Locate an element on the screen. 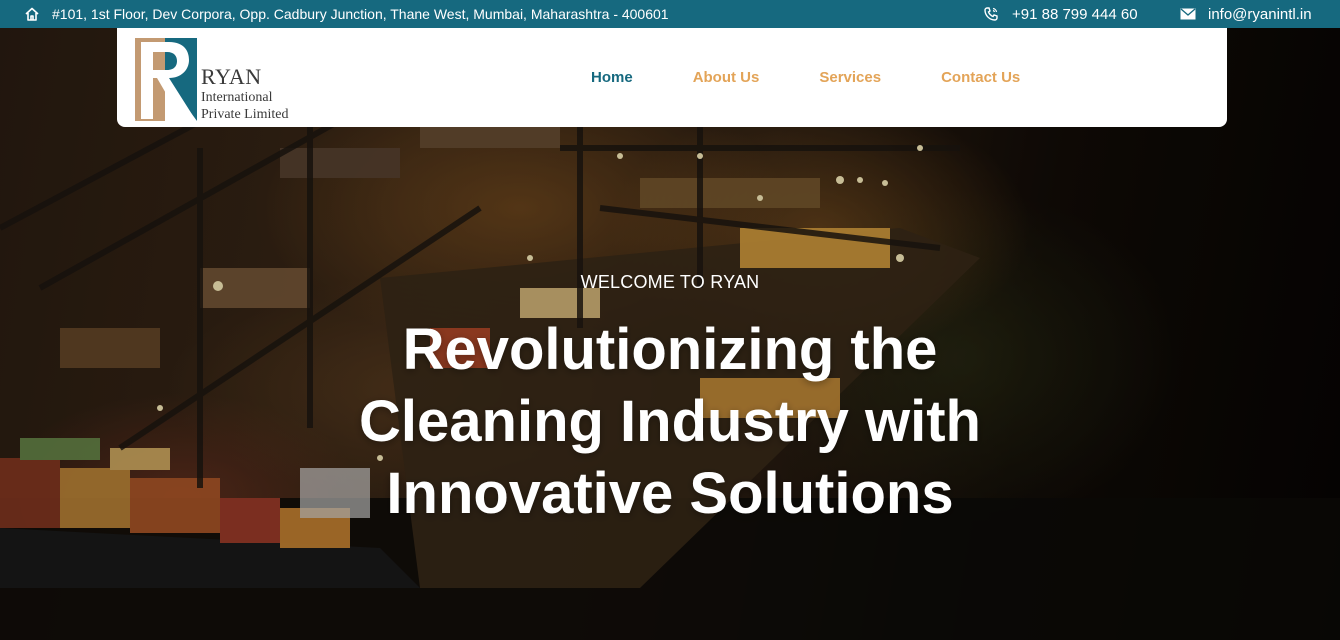 The width and height of the screenshot is (1340, 640). logo-subtitle-line2: Private Limited is located at coordinates (245, 114).